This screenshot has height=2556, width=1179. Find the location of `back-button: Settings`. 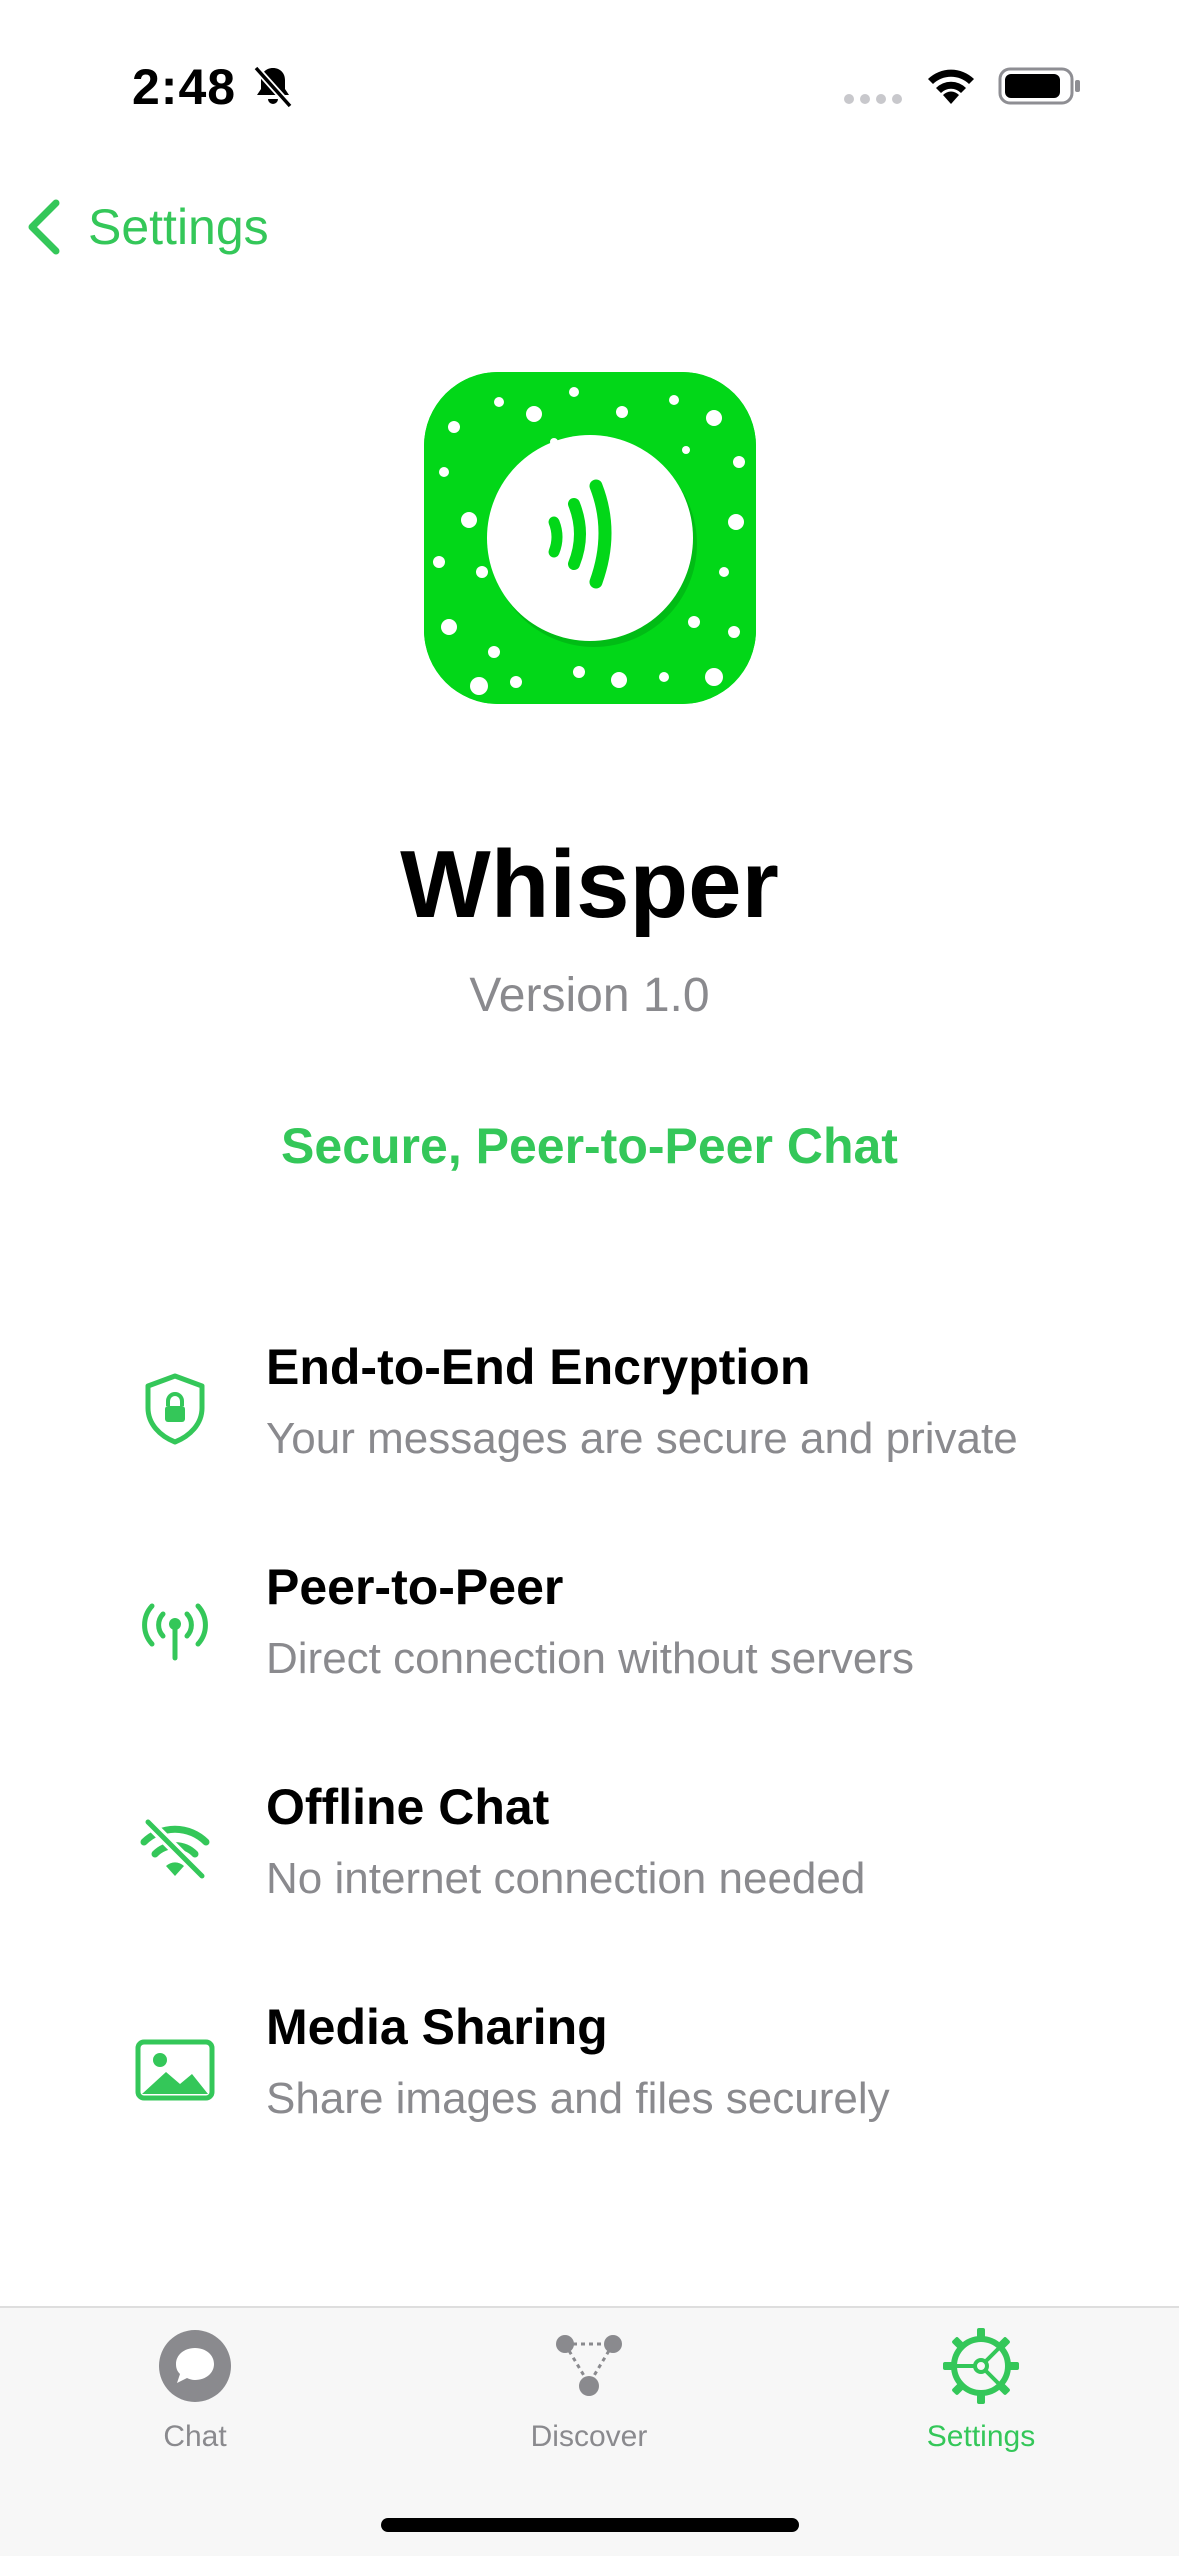

back-button: Settings is located at coordinates (146, 227).